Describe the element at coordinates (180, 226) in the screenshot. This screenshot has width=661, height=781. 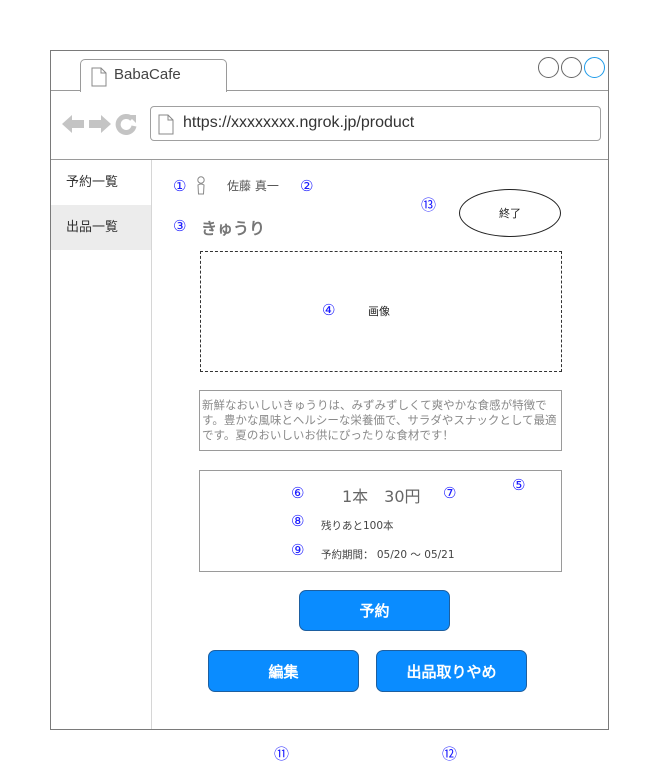
I see `annotation-3: ③` at that location.